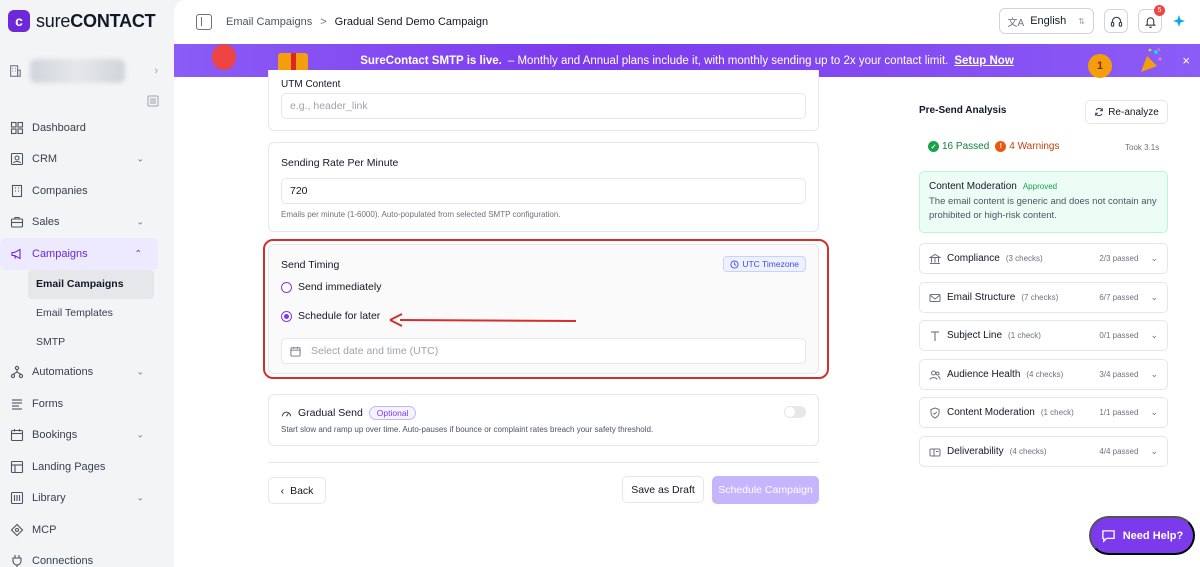 The width and height of the screenshot is (1200, 567). What do you see at coordinates (204, 22) in the screenshot?
I see `toggle-sidebar-icon` at bounding box center [204, 22].